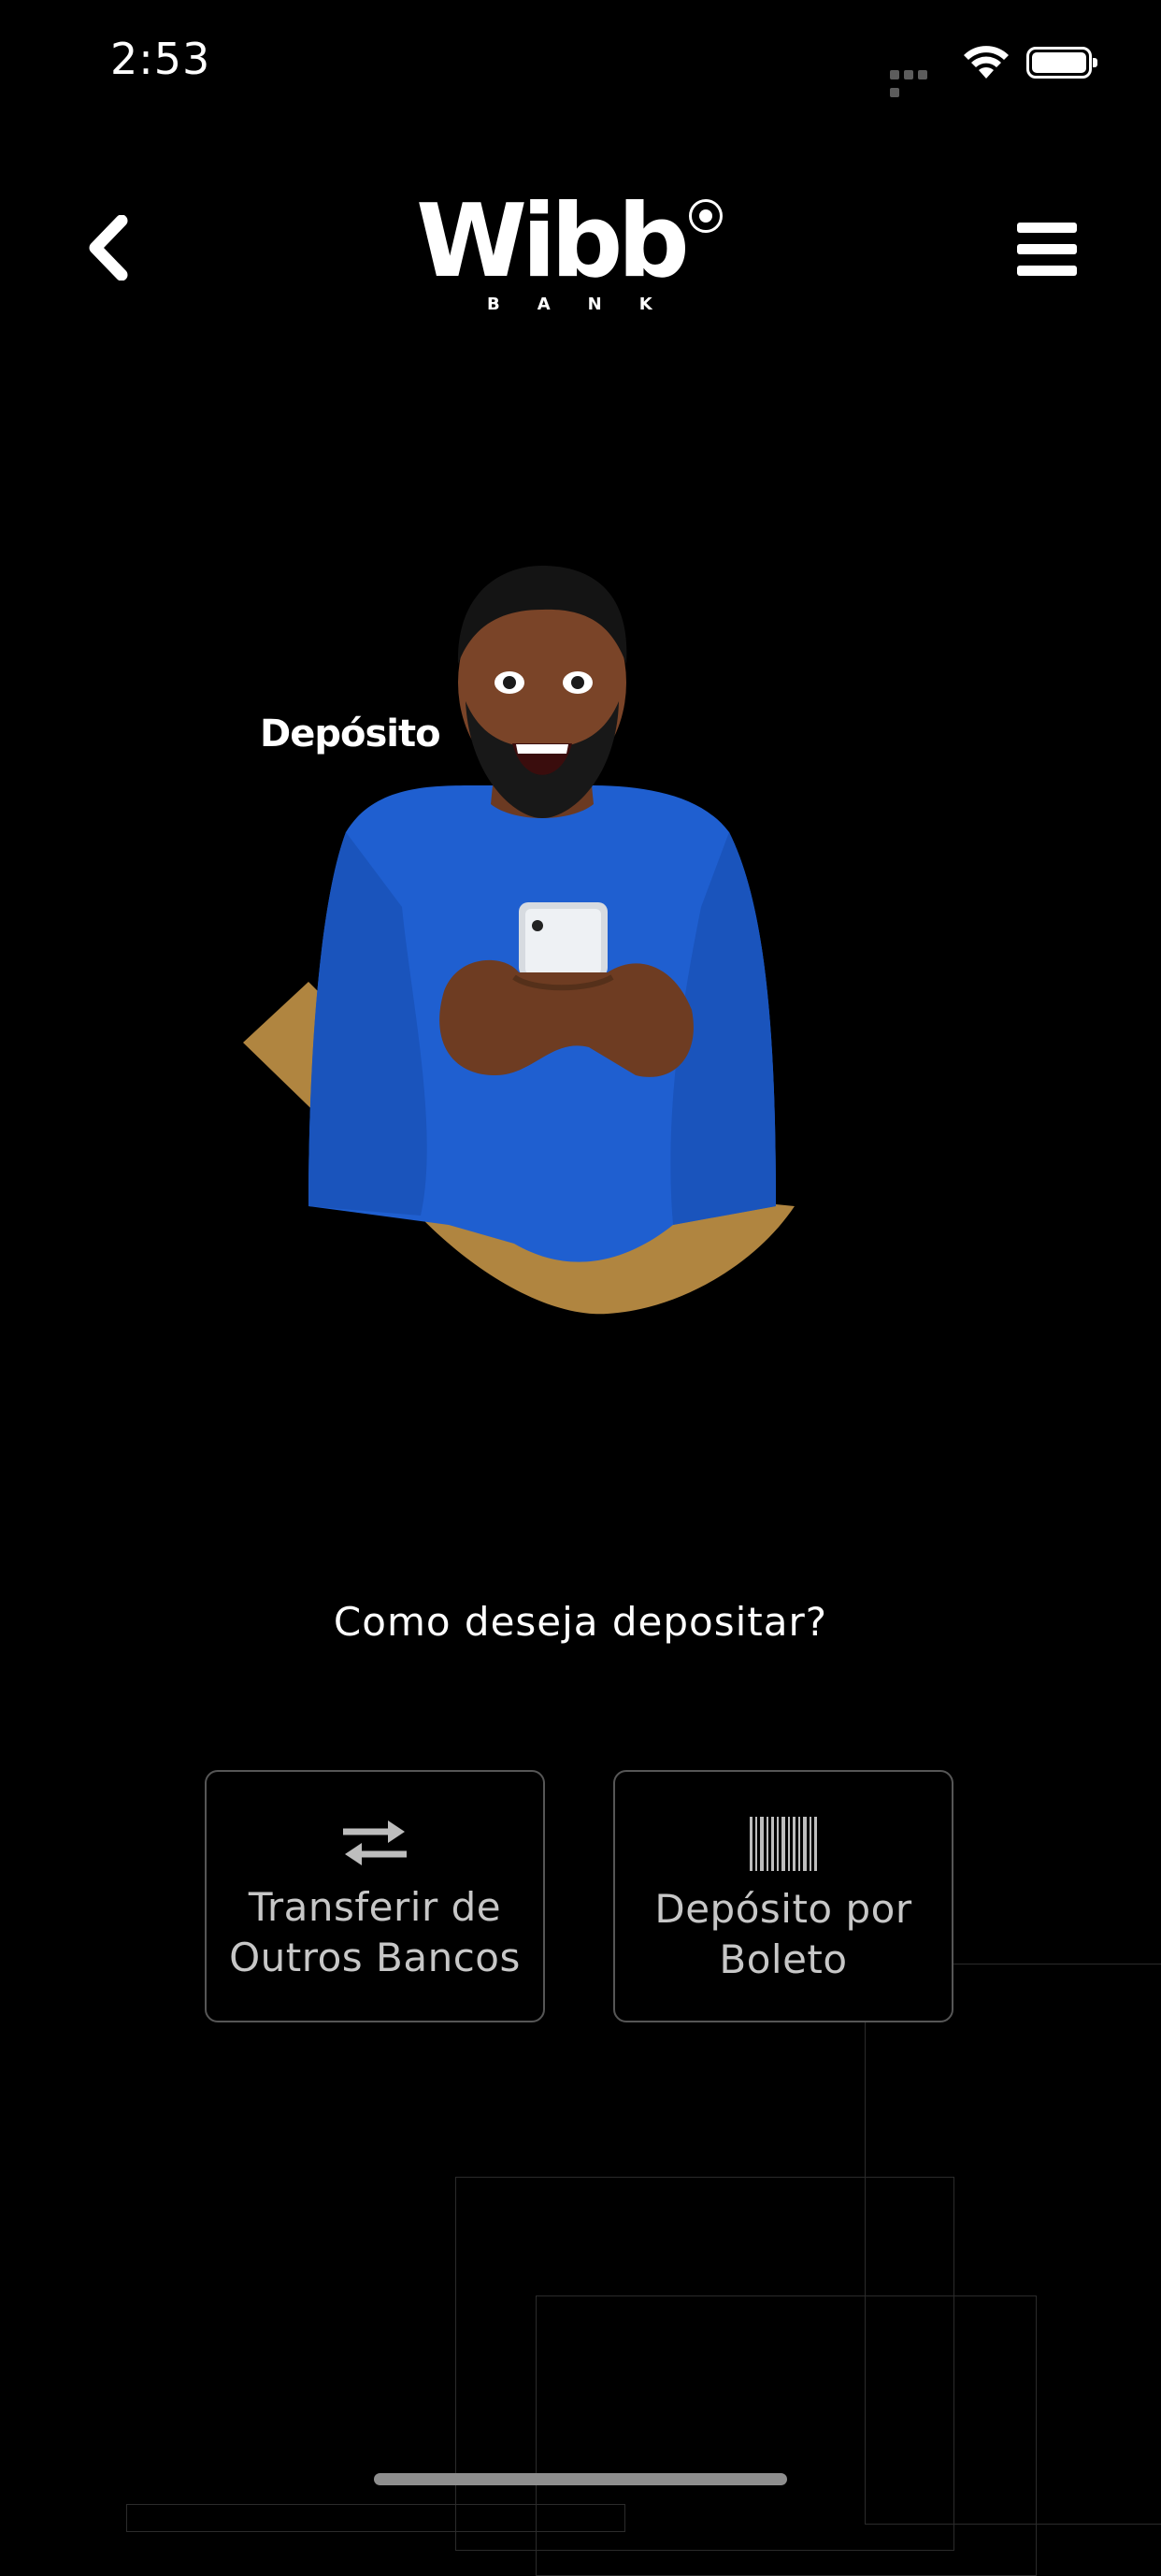 The width and height of the screenshot is (1161, 2576). Describe the element at coordinates (375, 1907) in the screenshot. I see `option-label-line: Transferir de` at that location.